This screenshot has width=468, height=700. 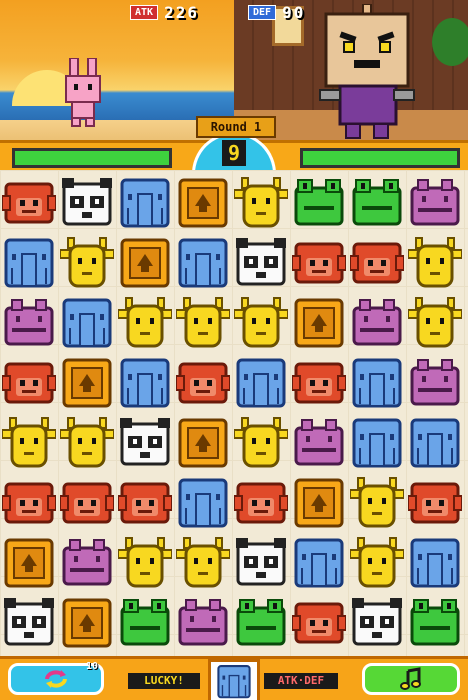 I want to click on enemy-hp-fill, so click(x=380, y=158).